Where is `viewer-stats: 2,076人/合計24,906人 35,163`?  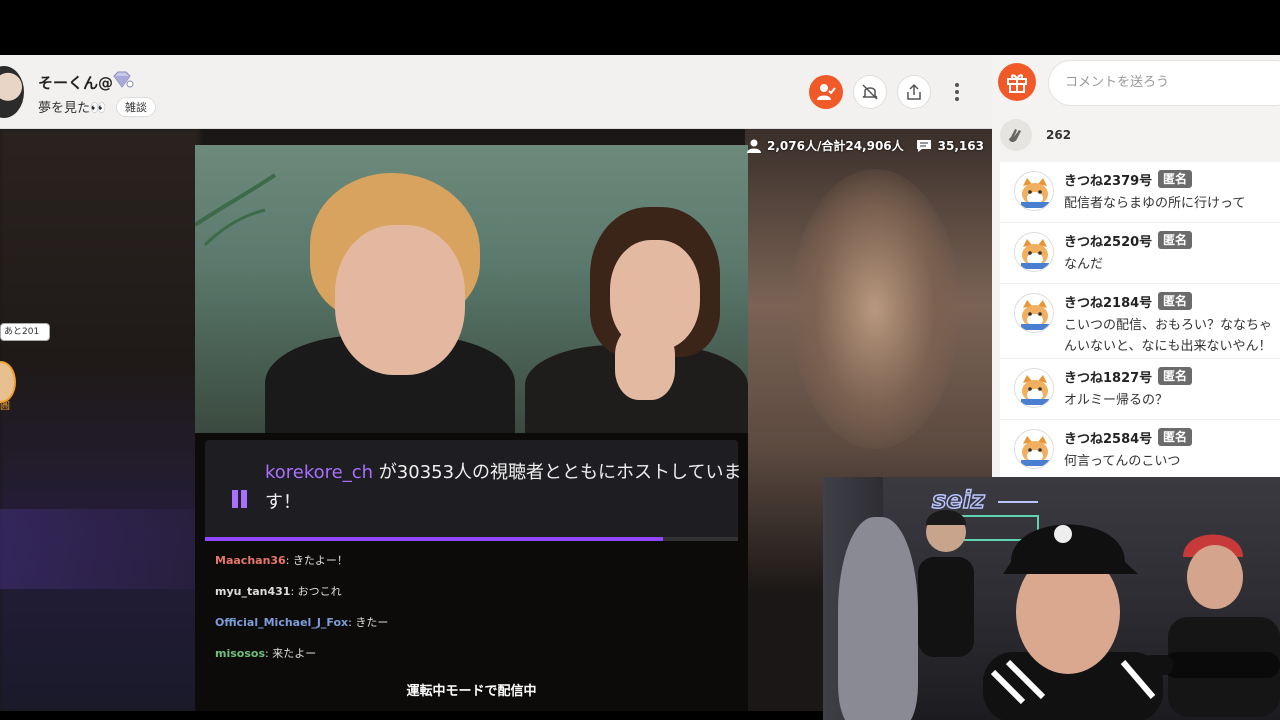 viewer-stats: 2,076人/合計24,906人 35,163 is located at coordinates (865, 145).